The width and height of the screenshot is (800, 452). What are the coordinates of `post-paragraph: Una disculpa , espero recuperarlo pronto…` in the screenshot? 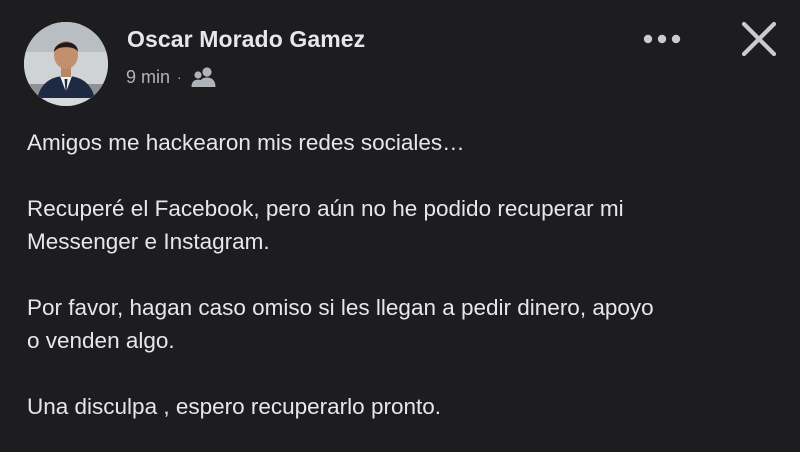 It's located at (407, 406).